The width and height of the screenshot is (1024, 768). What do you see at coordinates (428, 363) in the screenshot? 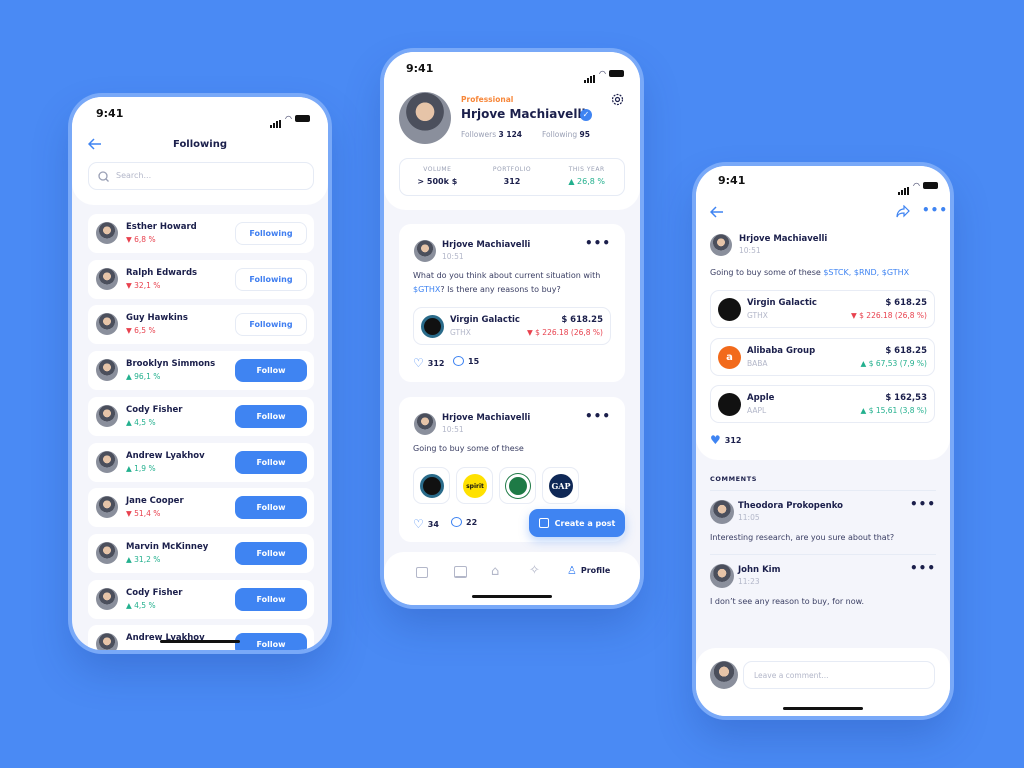
I see `like-button: ♡ 312` at bounding box center [428, 363].